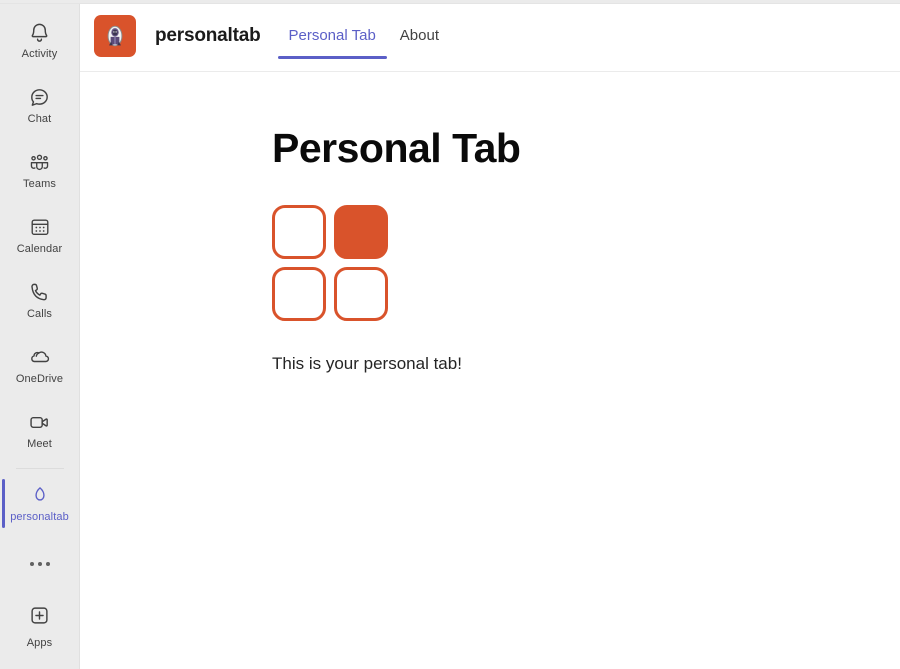  Describe the element at coordinates (40, 357) in the screenshot. I see `cloud-icon` at that location.